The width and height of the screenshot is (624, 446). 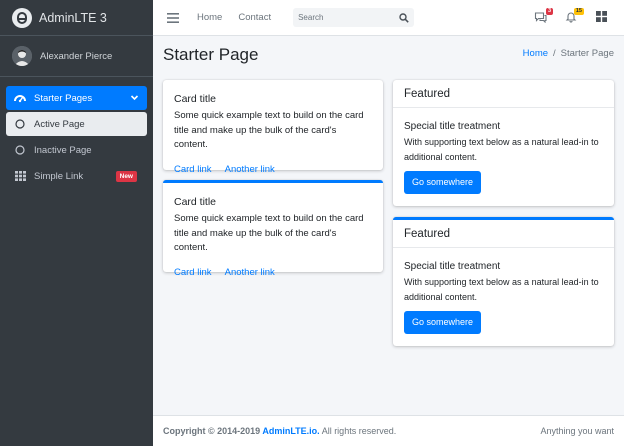 What do you see at coordinates (574, 16) in the screenshot?
I see `notifications-button: 15` at bounding box center [574, 16].